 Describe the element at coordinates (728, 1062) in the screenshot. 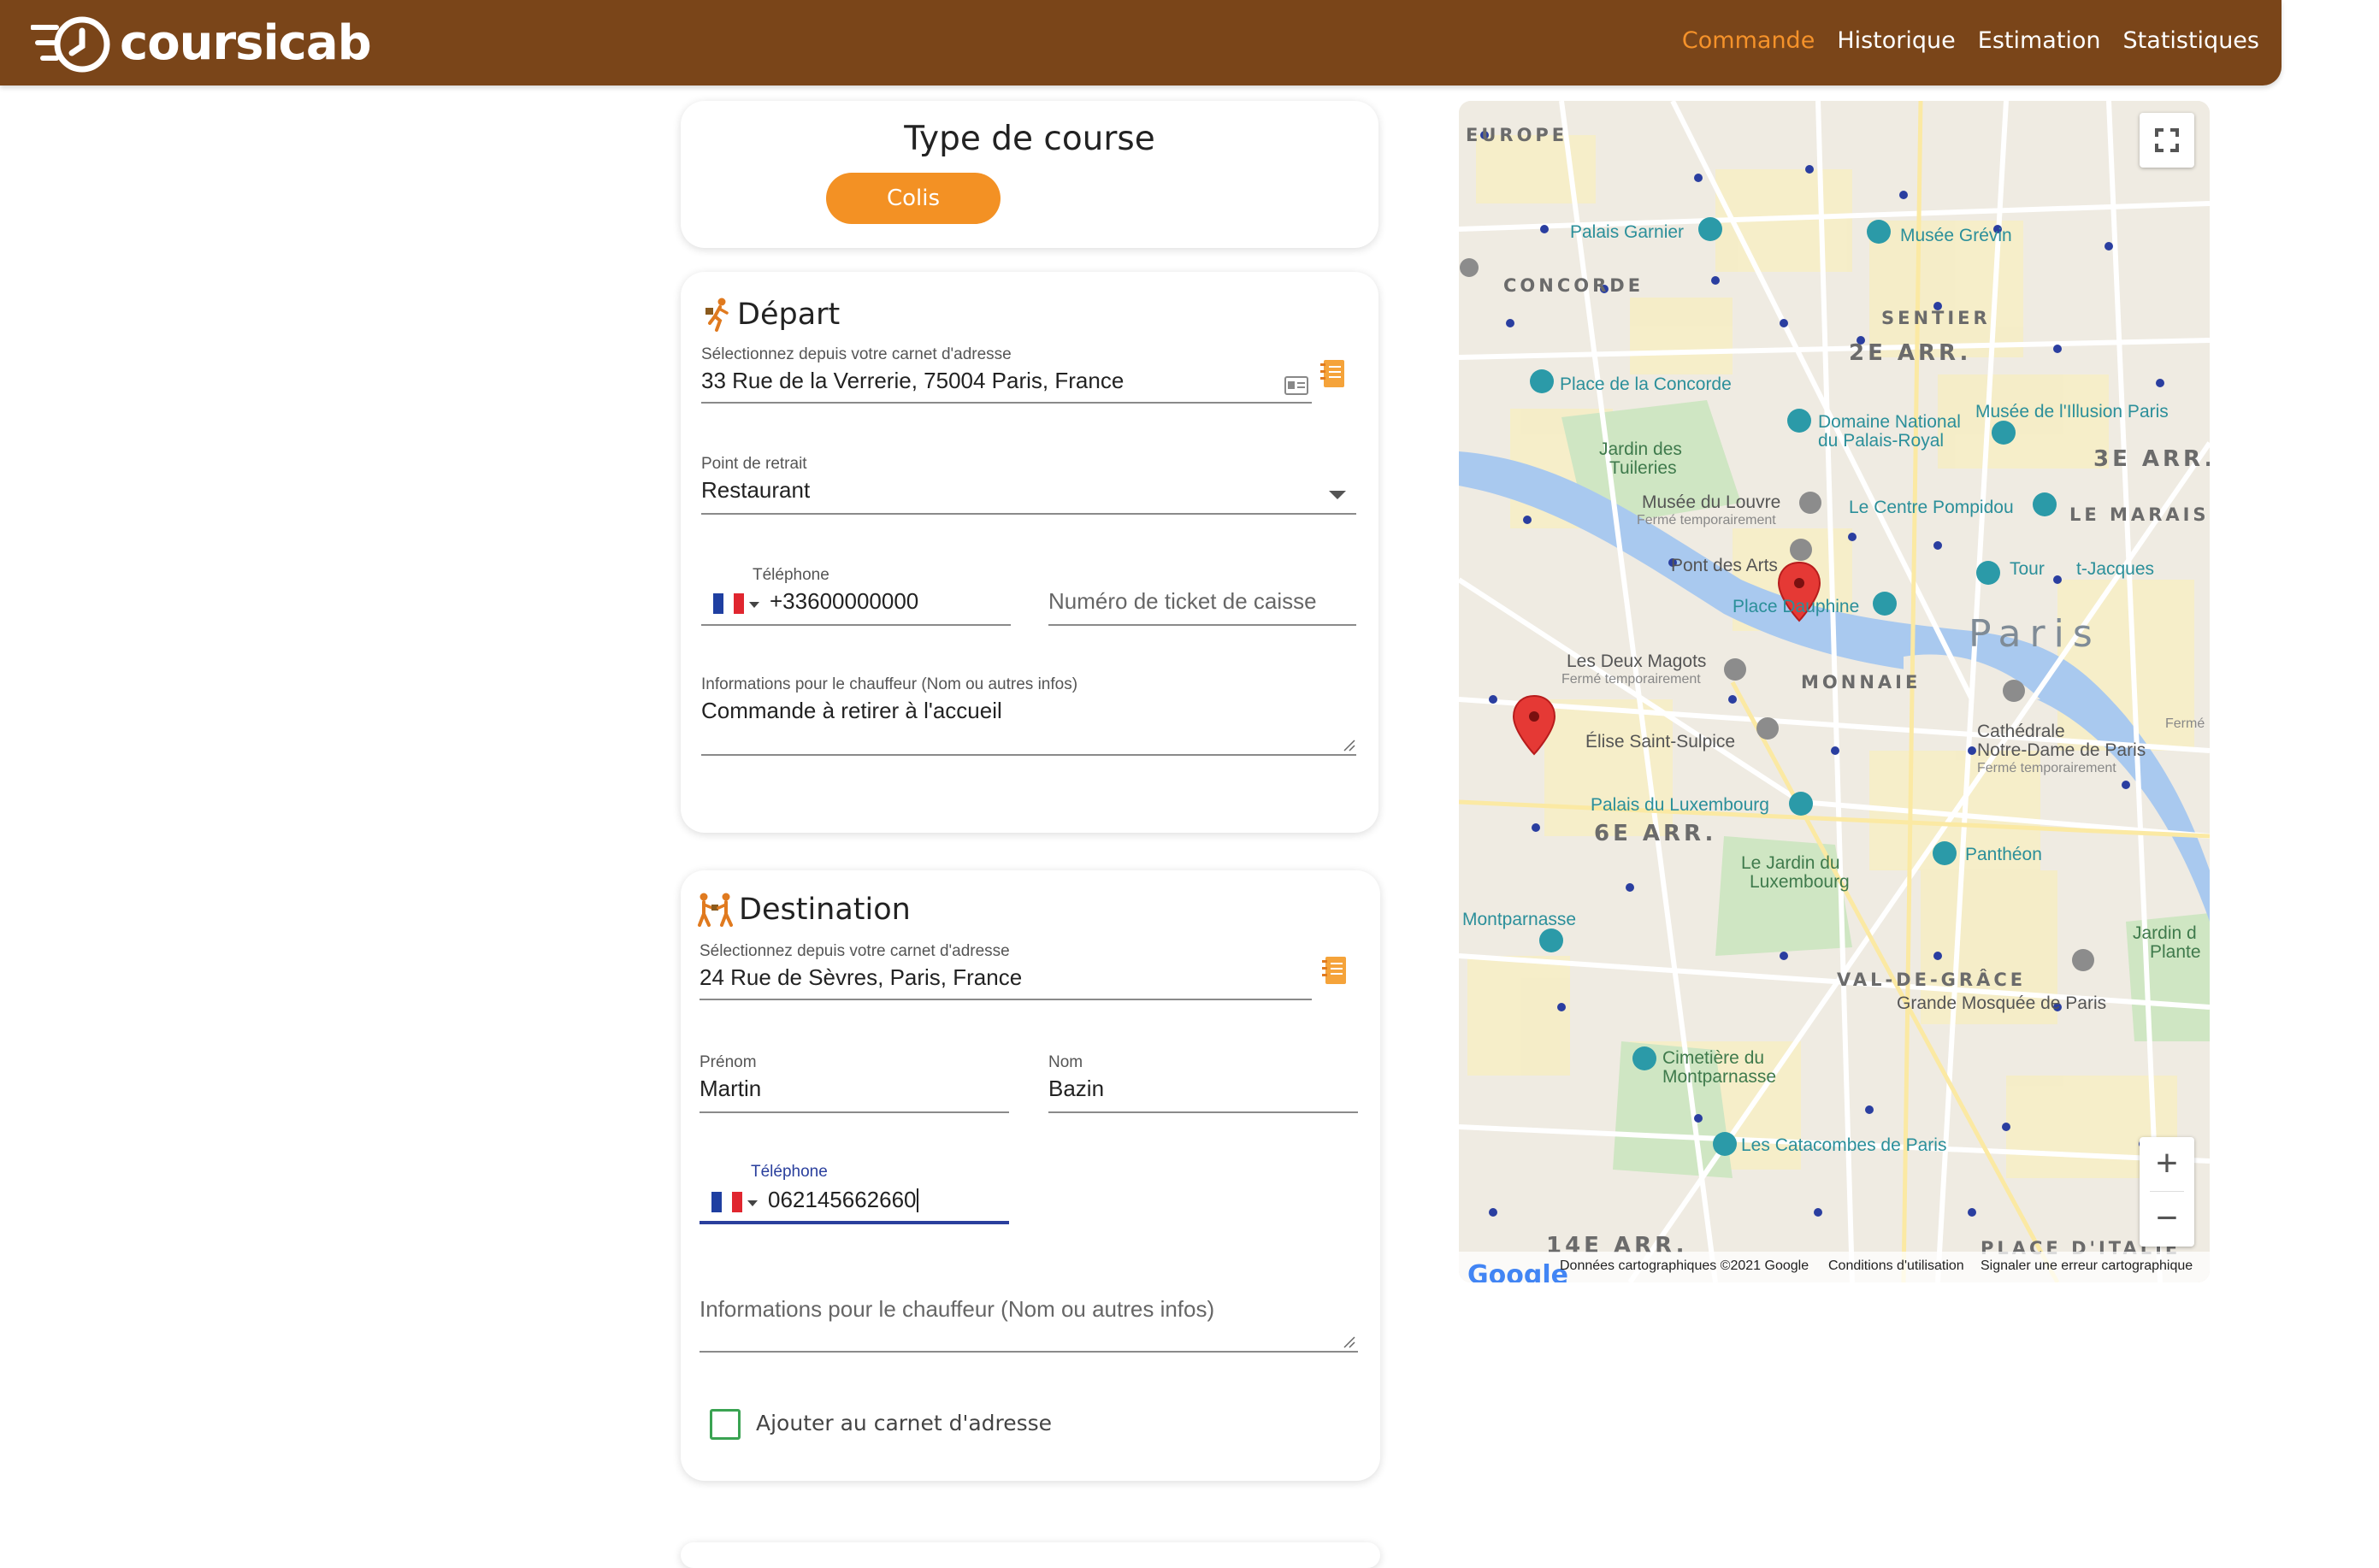

I see `firstname-label: Prénom` at that location.